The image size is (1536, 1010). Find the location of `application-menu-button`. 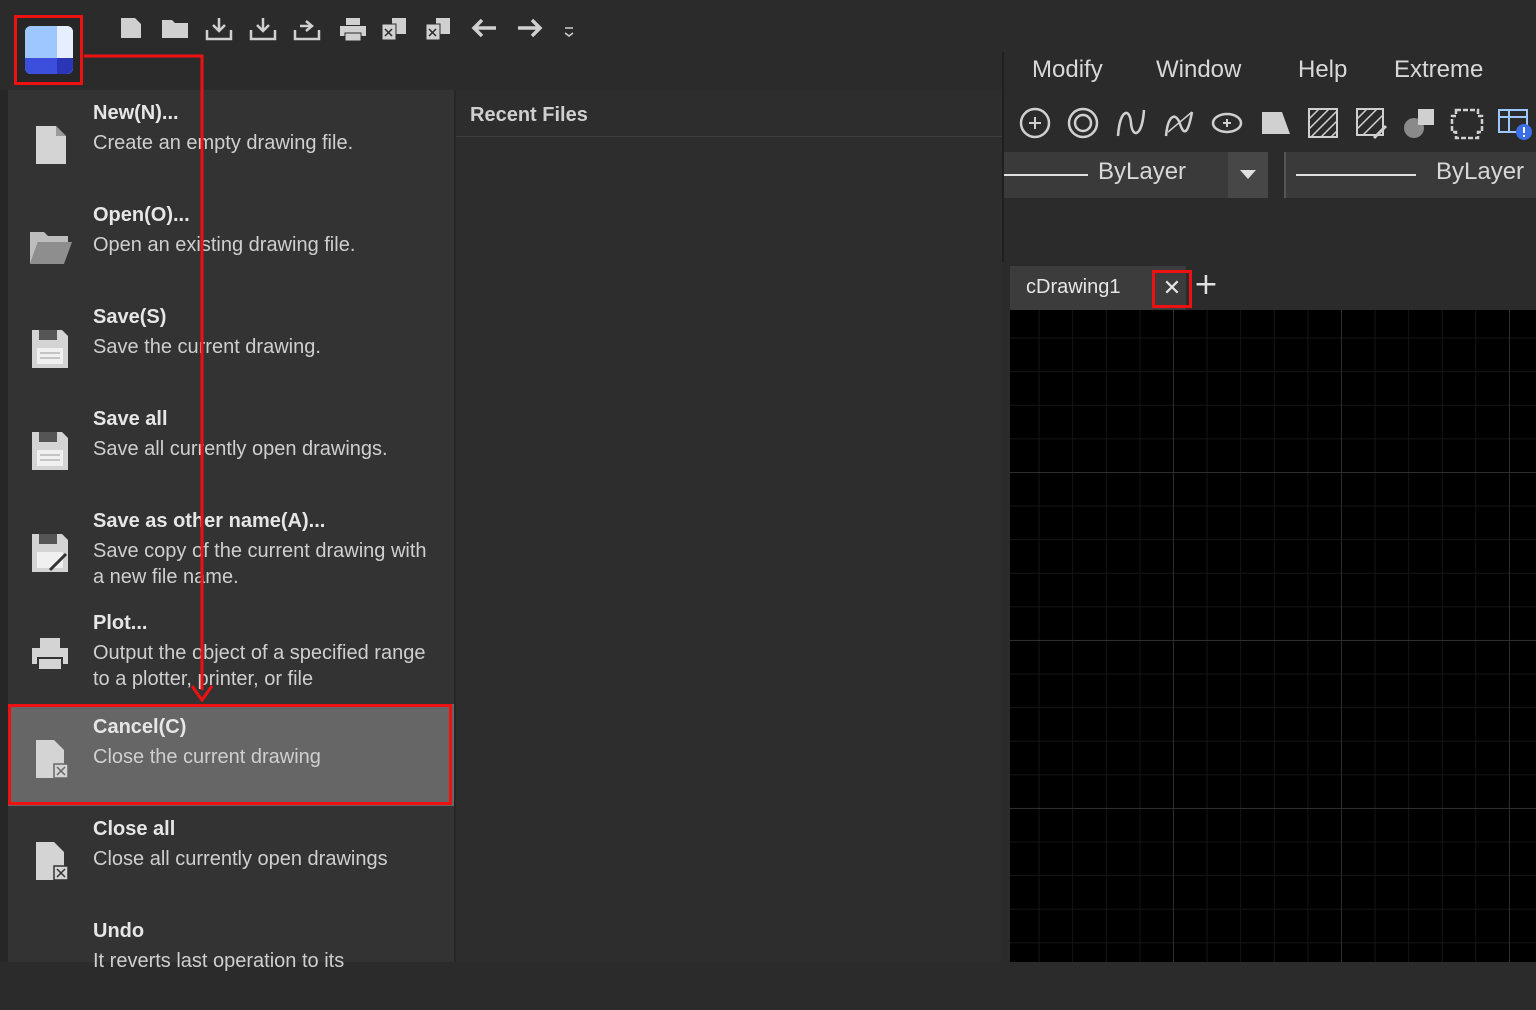

application-menu-button is located at coordinates (48, 50).